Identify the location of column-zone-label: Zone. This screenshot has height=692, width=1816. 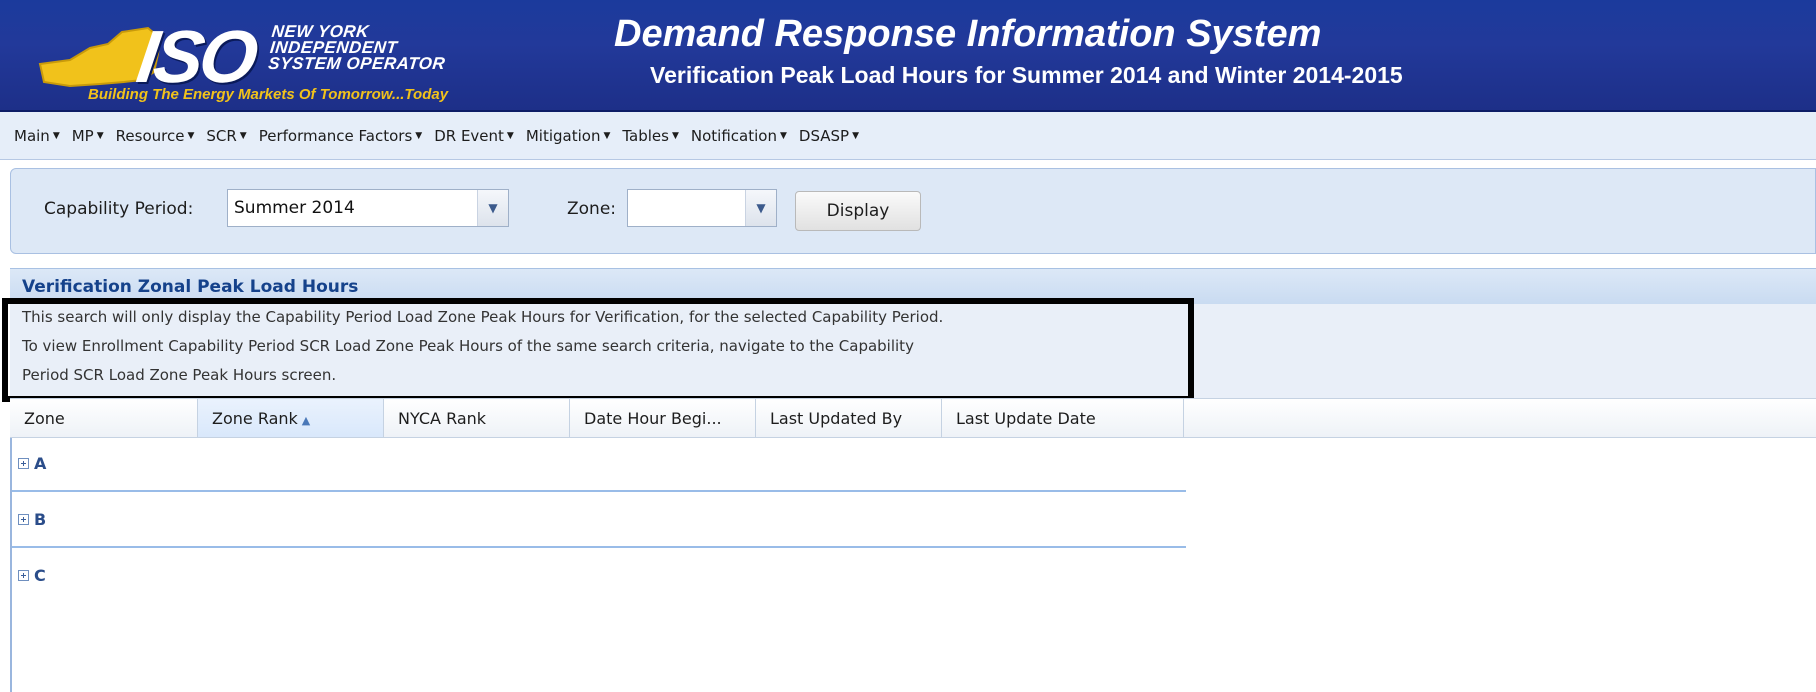
(44, 418).